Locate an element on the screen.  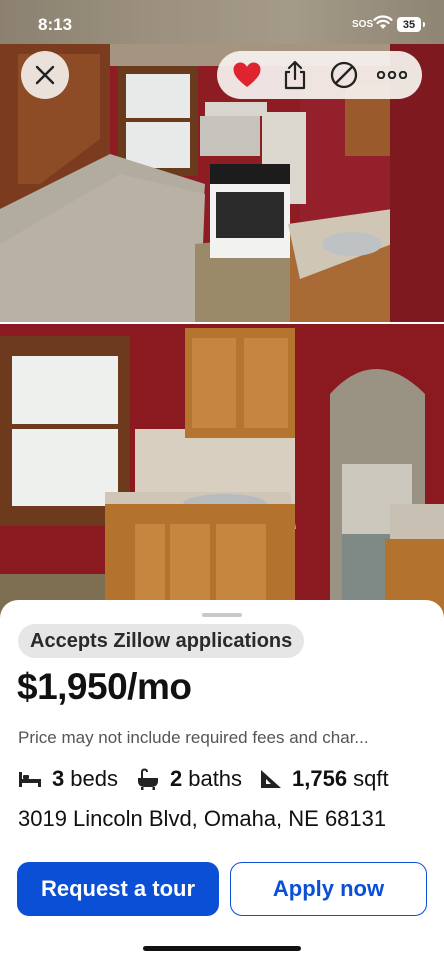
share-icon is located at coordinates (295, 75).